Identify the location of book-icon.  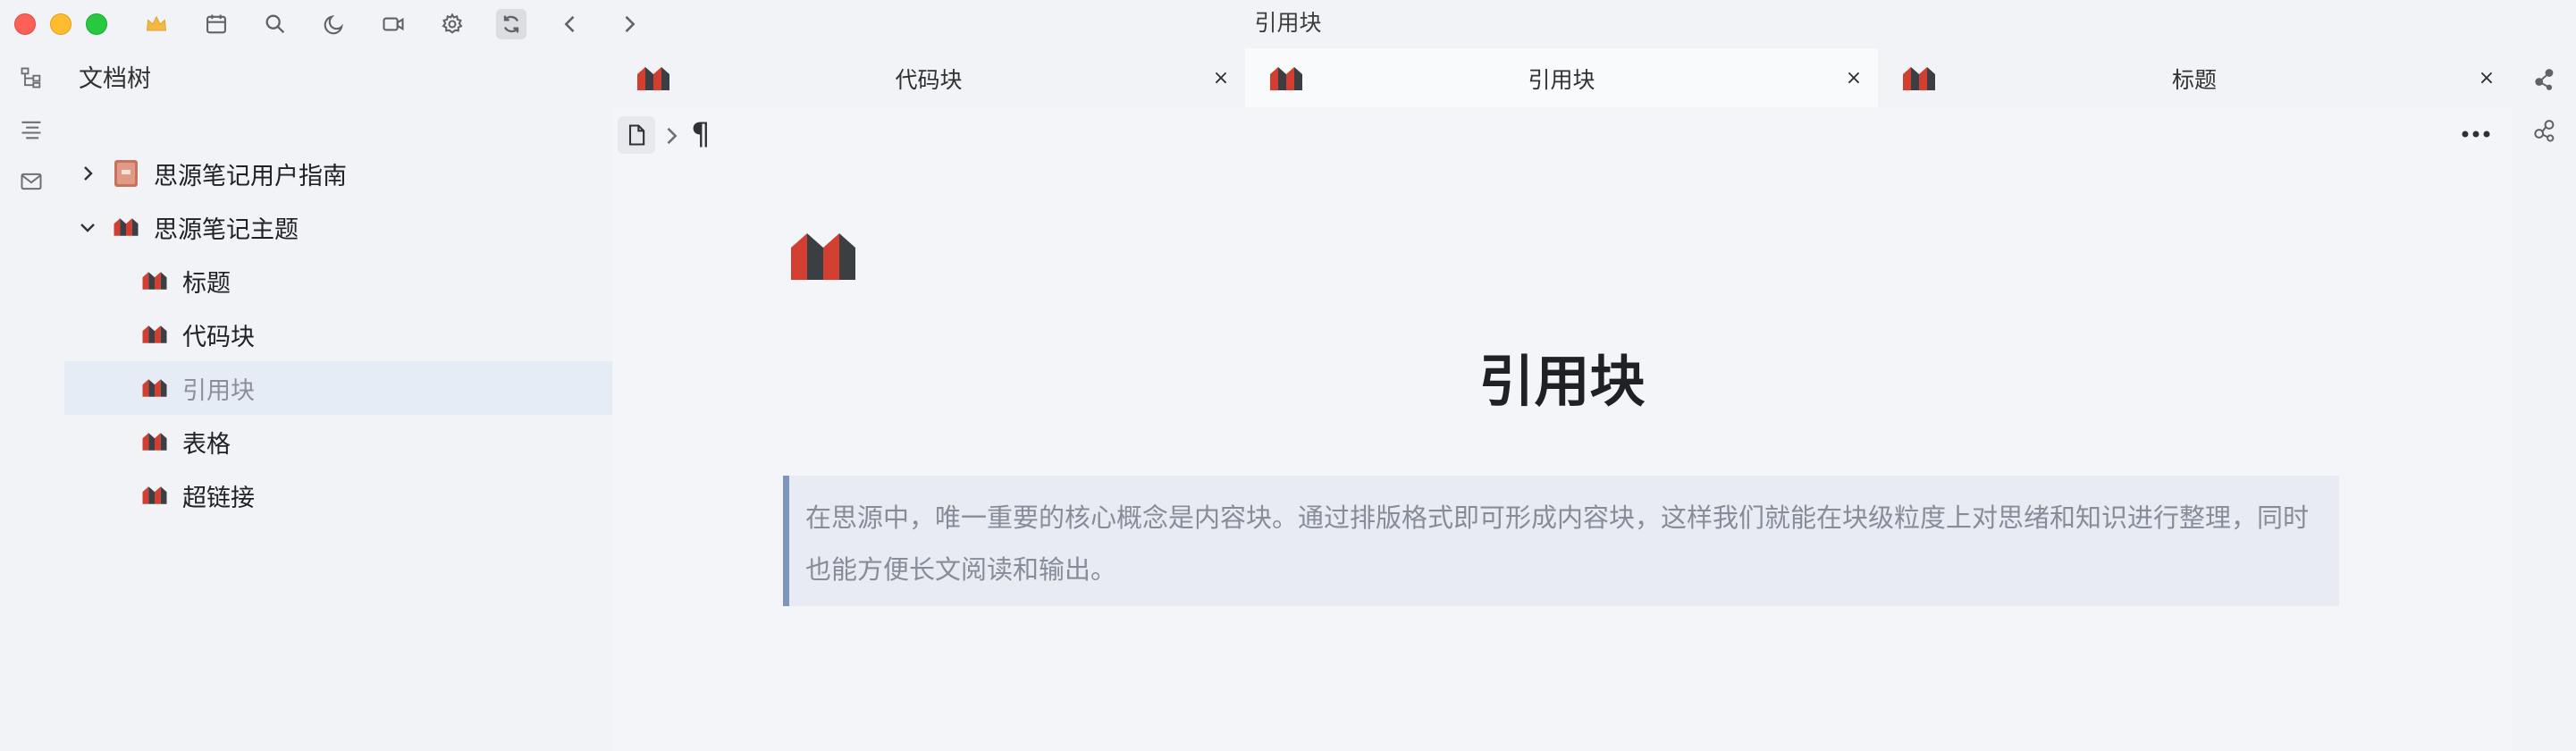
(126, 174).